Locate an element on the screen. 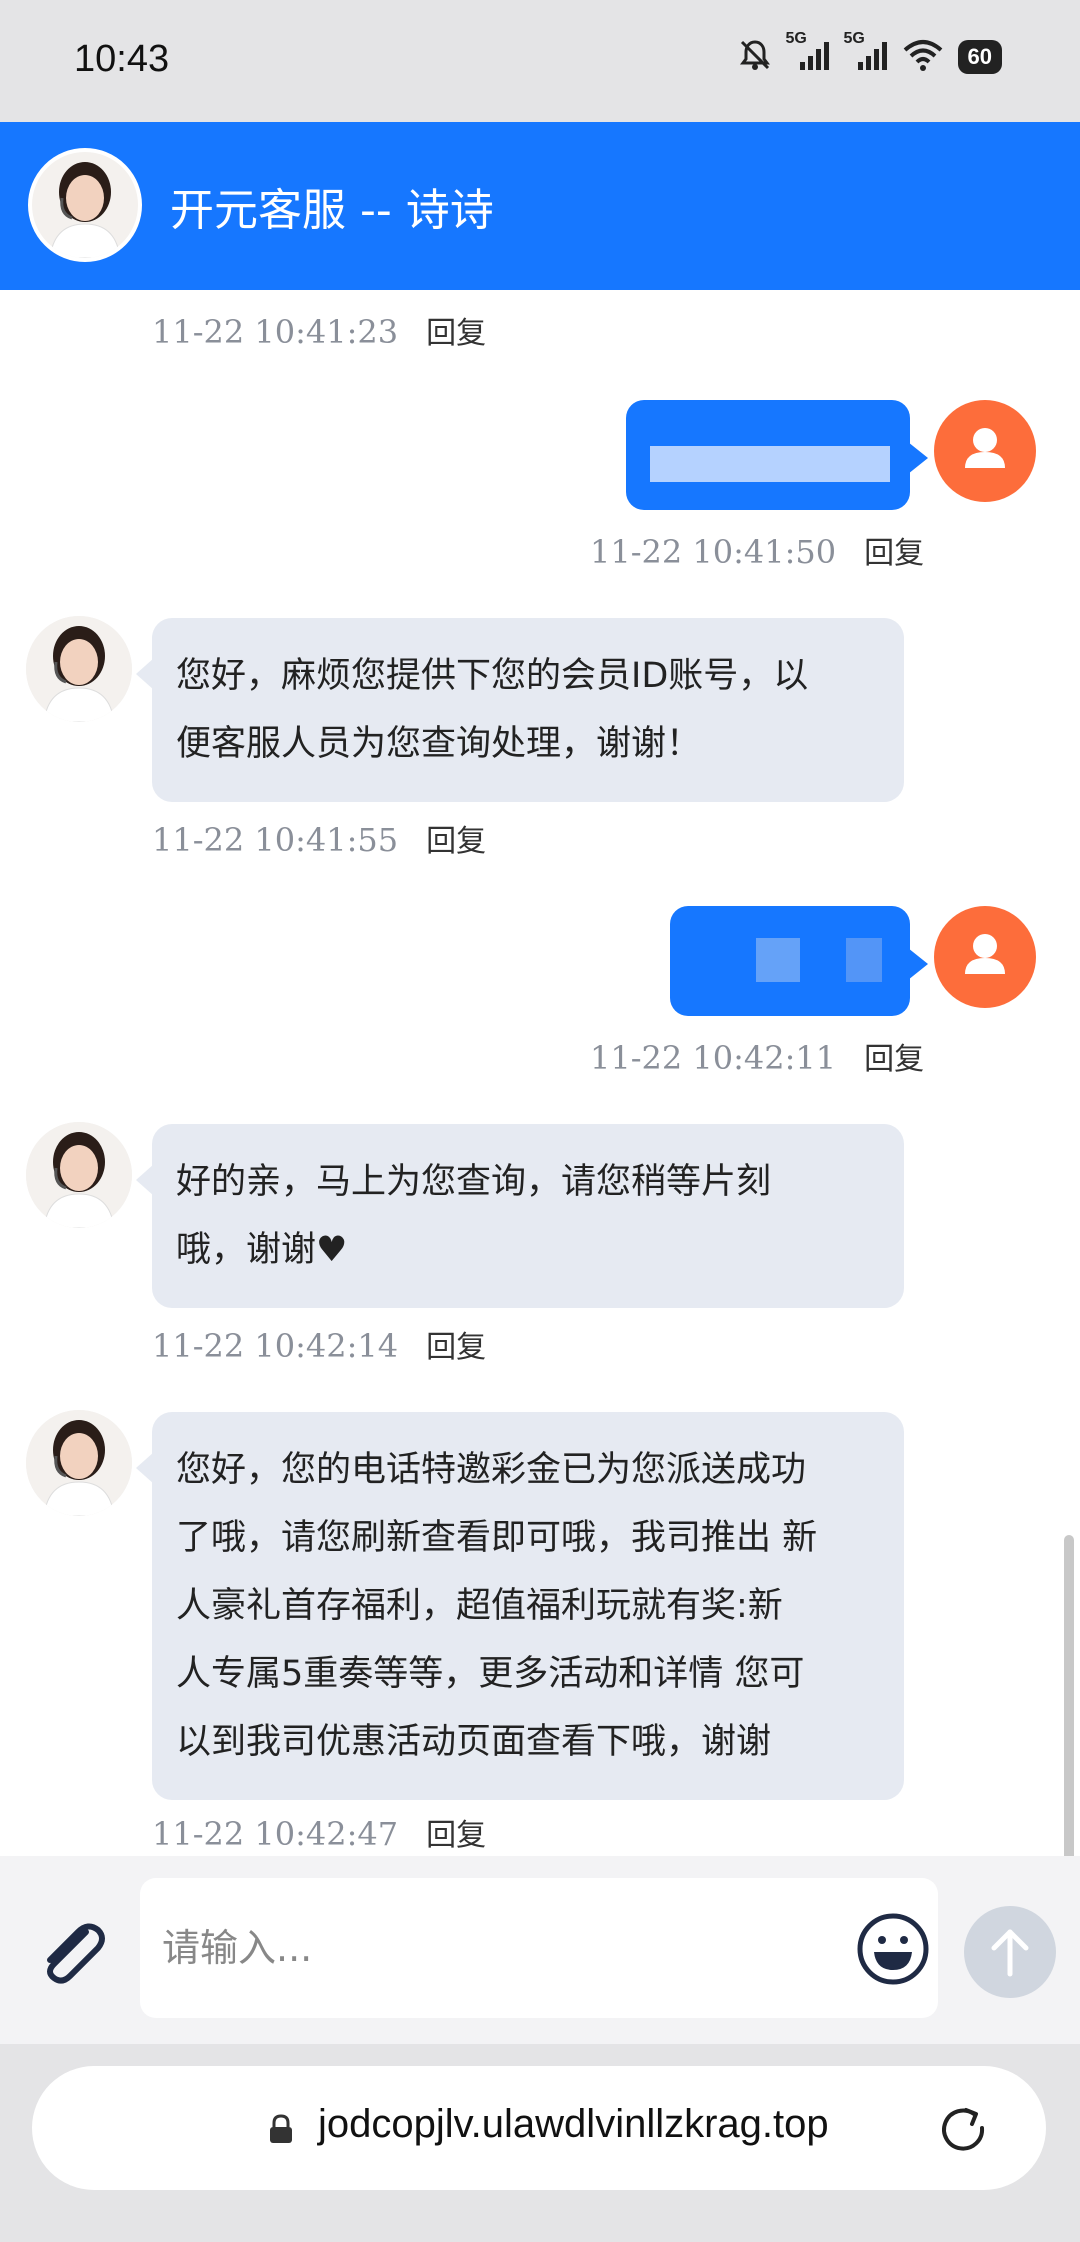  message-meta: 11-22 10:41:23 回复 is located at coordinates (319, 330).